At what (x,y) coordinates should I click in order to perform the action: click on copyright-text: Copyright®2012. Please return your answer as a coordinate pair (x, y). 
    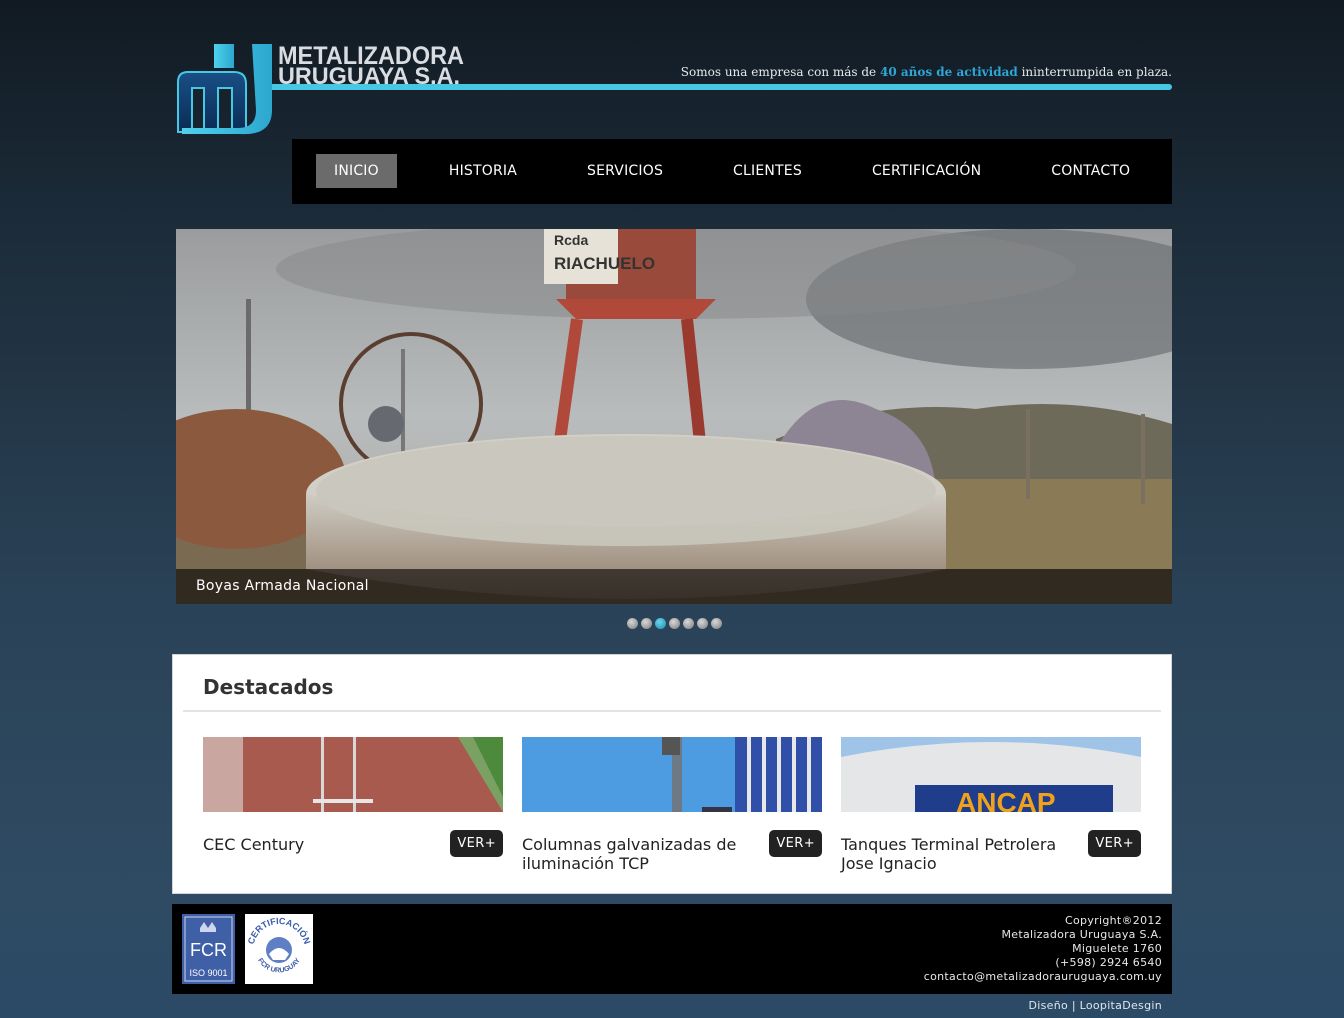
    Looking at the image, I should click on (1113, 920).